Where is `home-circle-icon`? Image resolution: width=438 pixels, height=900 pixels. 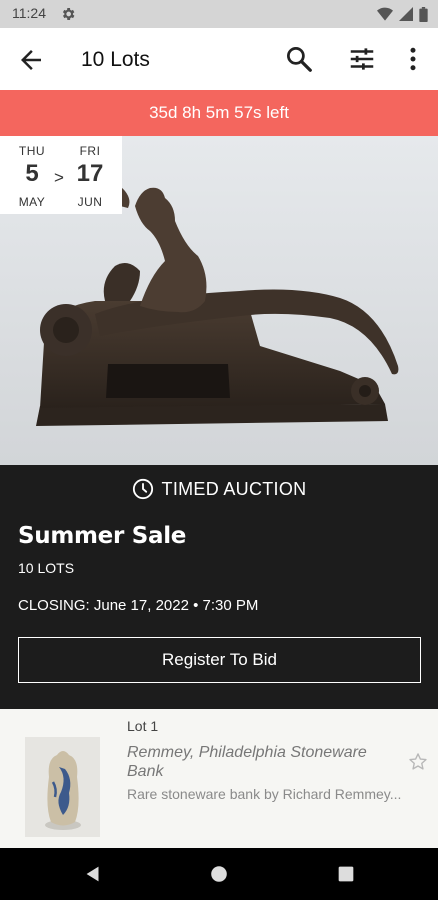
home-circle-icon is located at coordinates (219, 874).